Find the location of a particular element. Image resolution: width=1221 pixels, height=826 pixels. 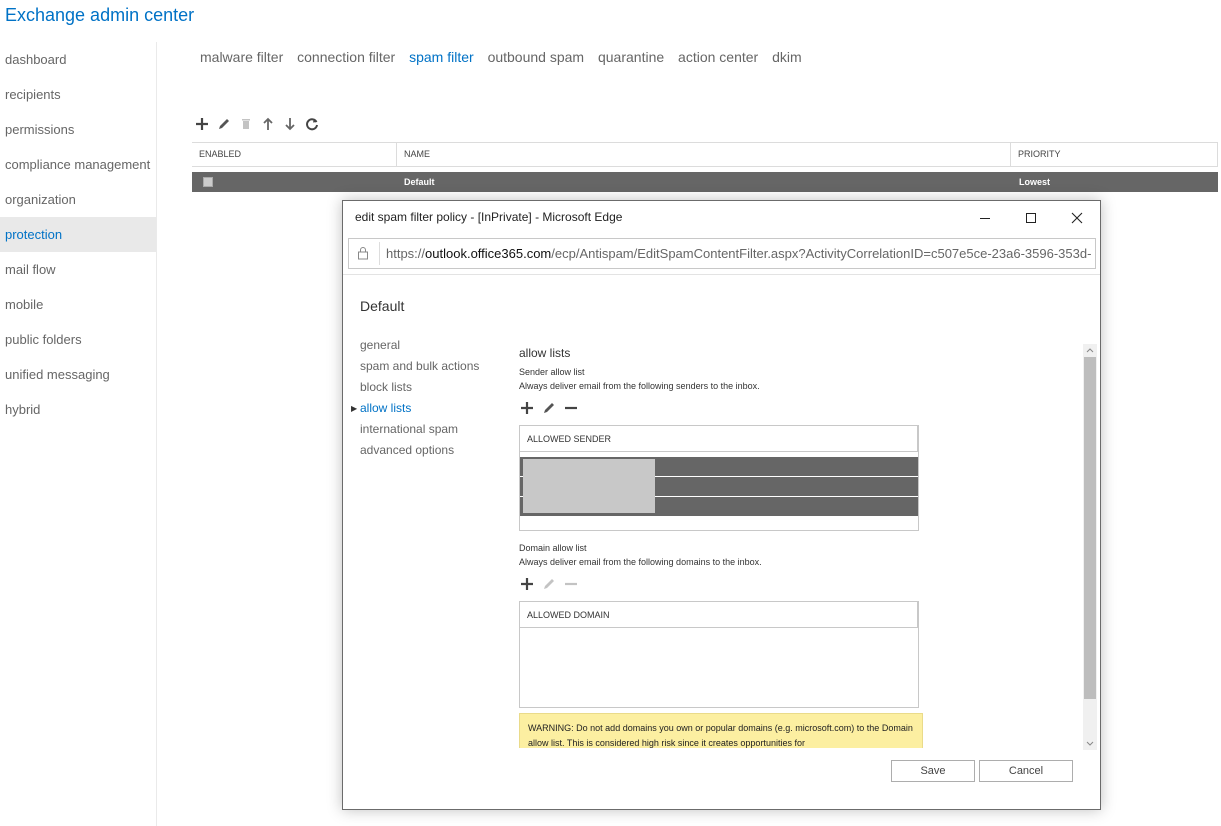

tab-spam-filter: spam filter is located at coordinates (441, 57).